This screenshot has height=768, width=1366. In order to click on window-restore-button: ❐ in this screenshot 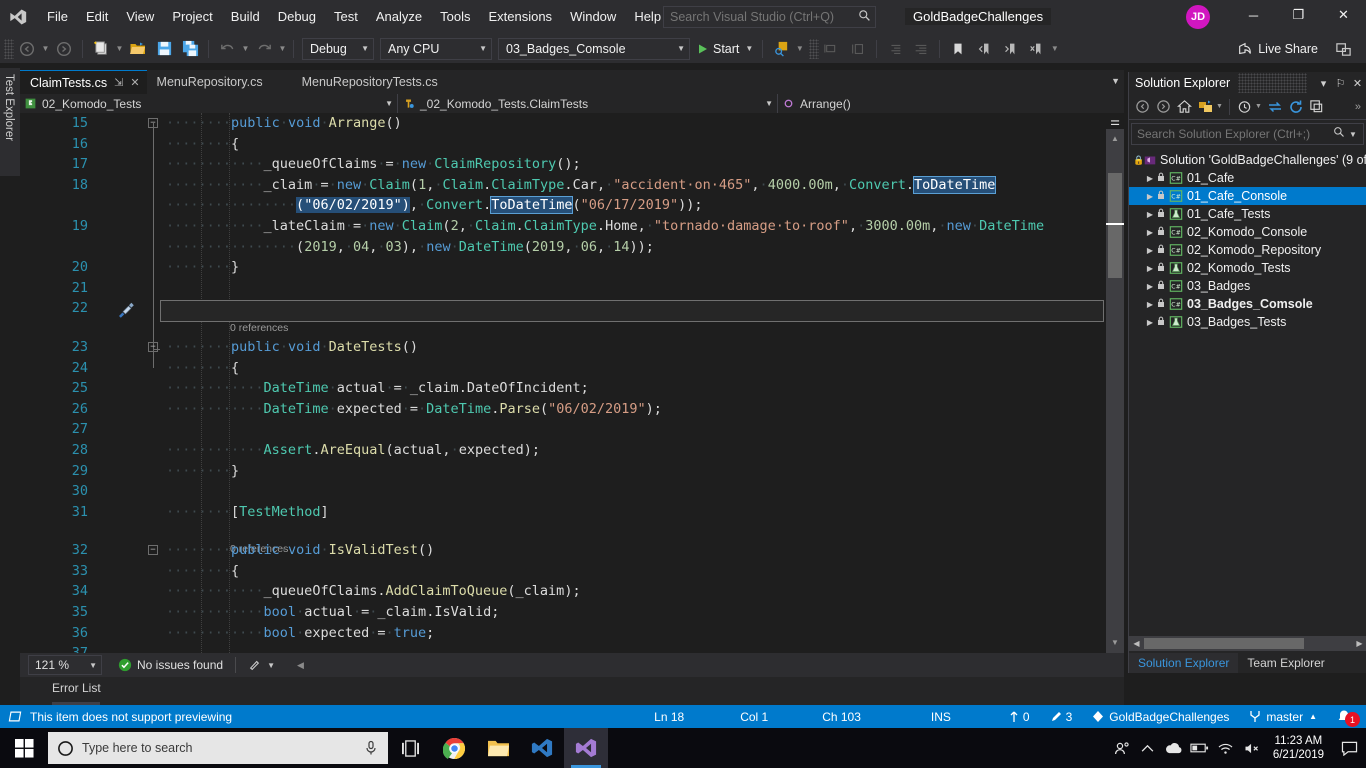, I will do `click(1298, 15)`.